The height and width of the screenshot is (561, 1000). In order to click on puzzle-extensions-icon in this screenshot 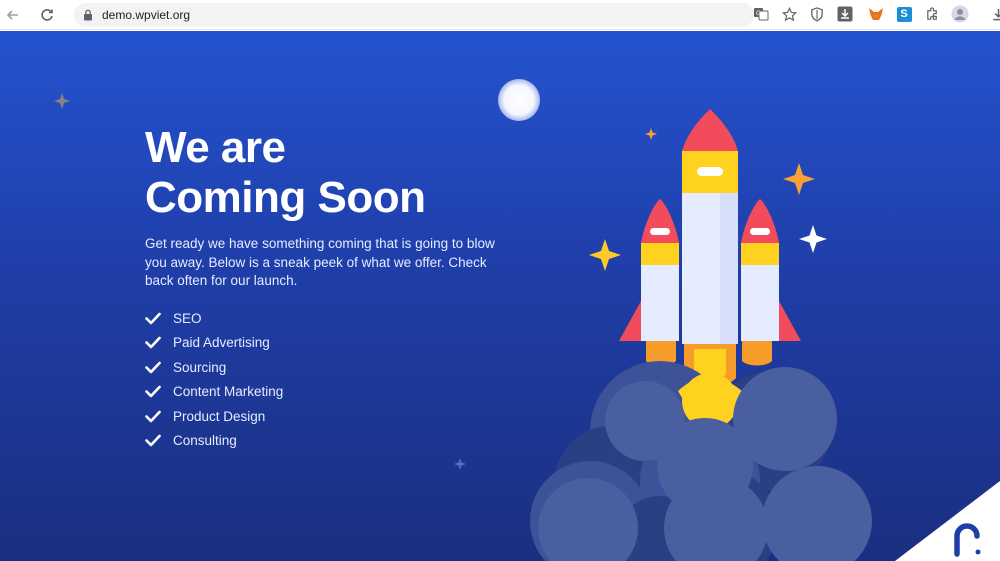, I will do `click(932, 14)`.